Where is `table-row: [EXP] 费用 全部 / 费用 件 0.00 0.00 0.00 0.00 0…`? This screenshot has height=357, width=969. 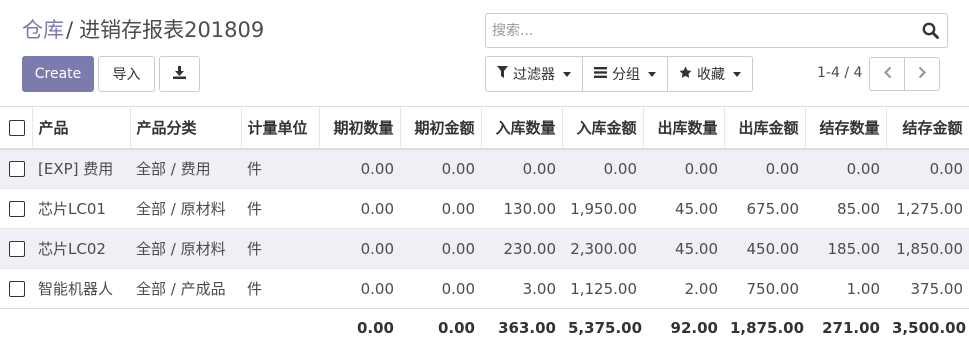 table-row: [EXP] 费用 全部 / 费用 件 0.00 0.00 0.00 0.00 0… is located at coordinates (484, 168).